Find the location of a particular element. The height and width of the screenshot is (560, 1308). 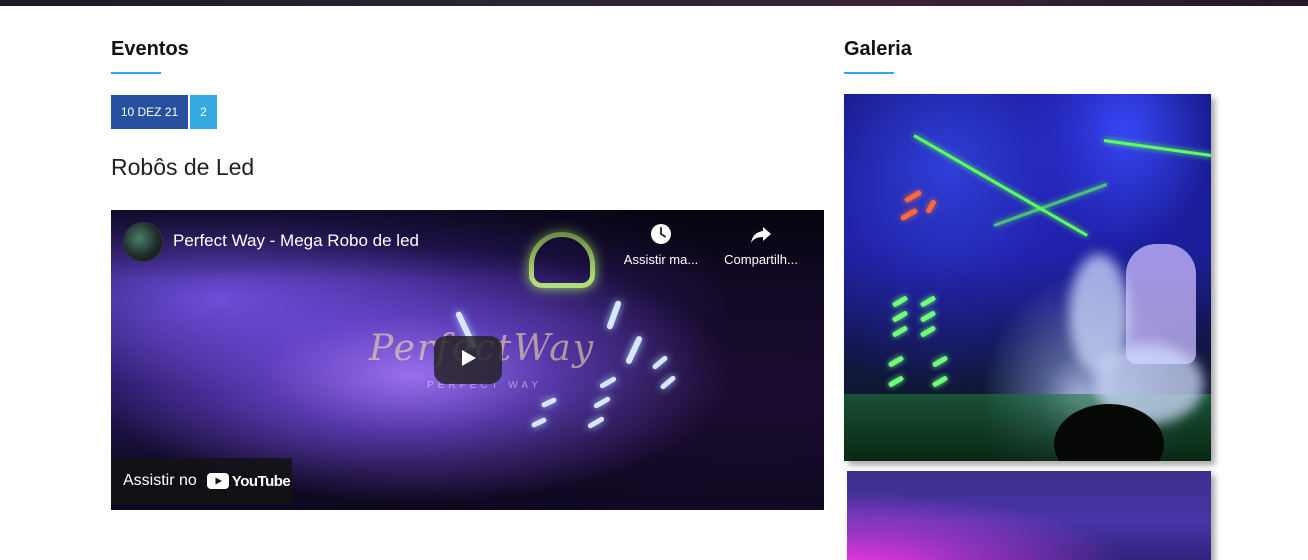

gallery-heading: Galeria is located at coordinates (878, 49).